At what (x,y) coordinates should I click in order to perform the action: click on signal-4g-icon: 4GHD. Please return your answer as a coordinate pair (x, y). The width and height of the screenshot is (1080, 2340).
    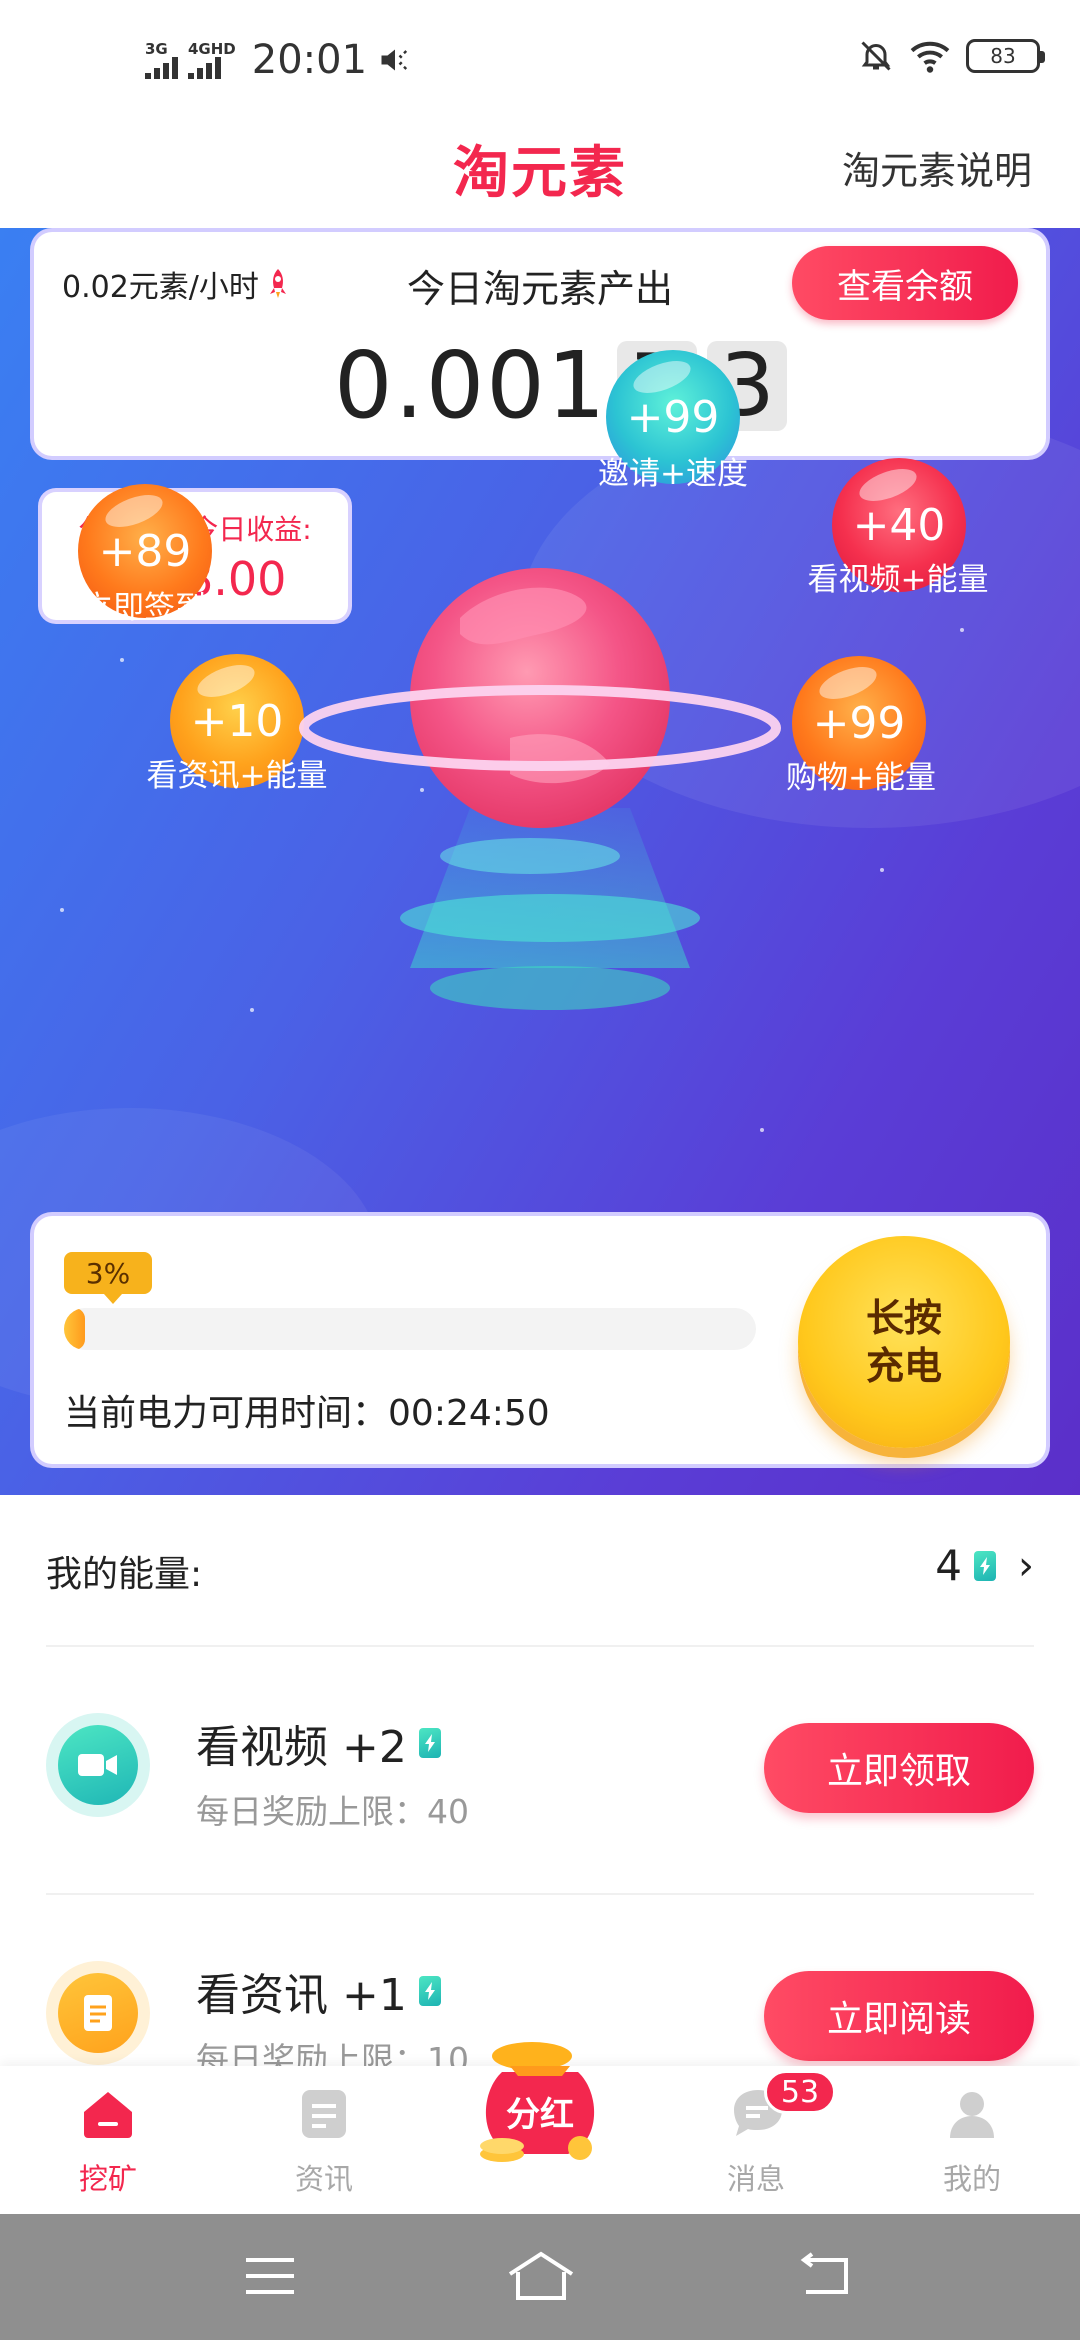
    Looking at the image, I should click on (212, 59).